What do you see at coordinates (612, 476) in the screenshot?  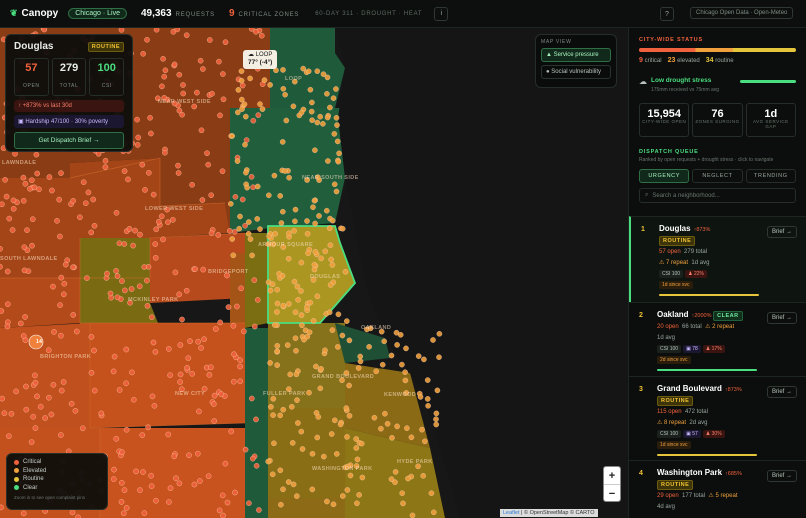 I see `zoom-in-button: +` at bounding box center [612, 476].